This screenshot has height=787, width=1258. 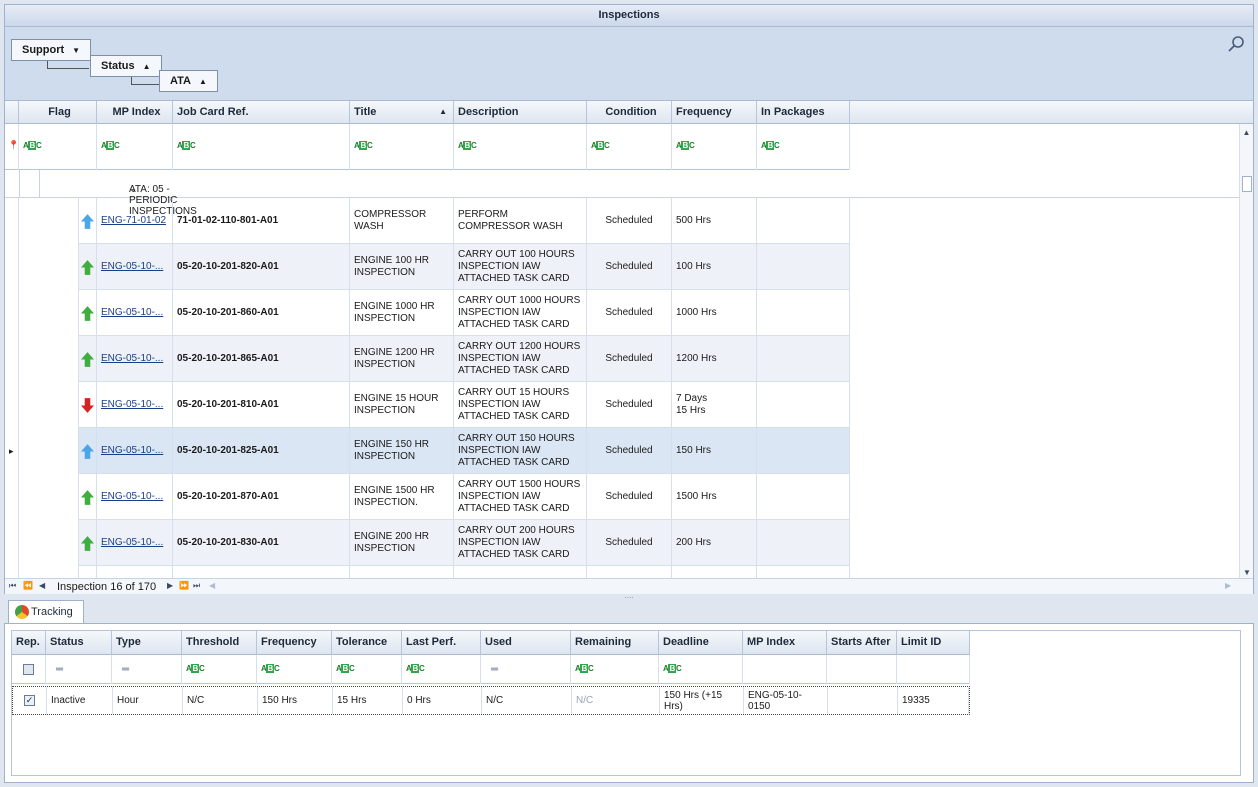 I want to click on tracking-col-rep: Rep., so click(x=29, y=643).